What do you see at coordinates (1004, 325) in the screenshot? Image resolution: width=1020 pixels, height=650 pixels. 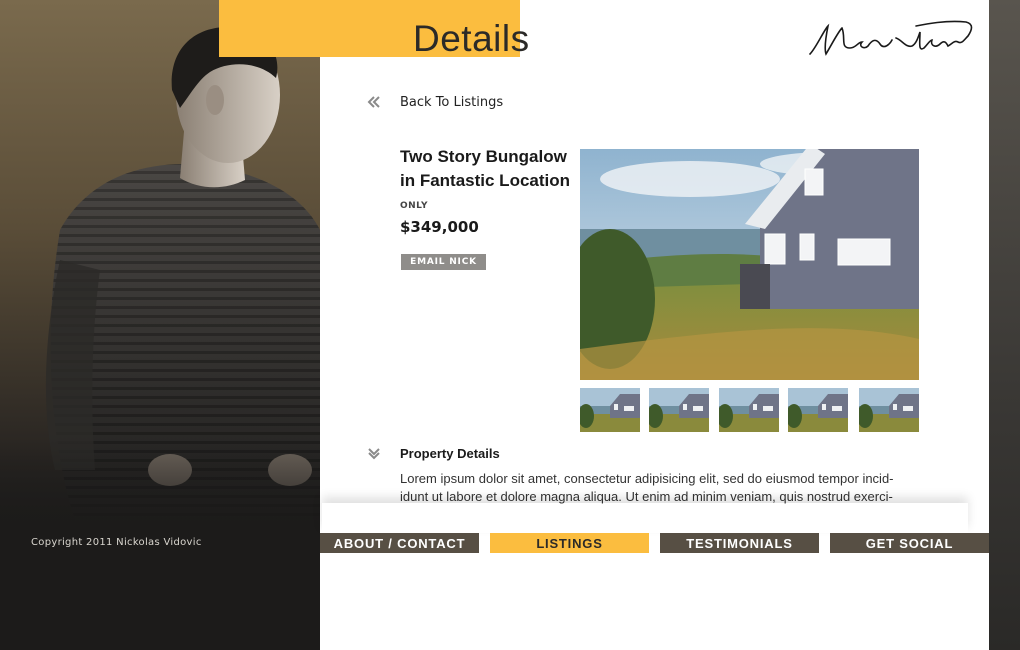 I see `right-texture-strip` at bounding box center [1004, 325].